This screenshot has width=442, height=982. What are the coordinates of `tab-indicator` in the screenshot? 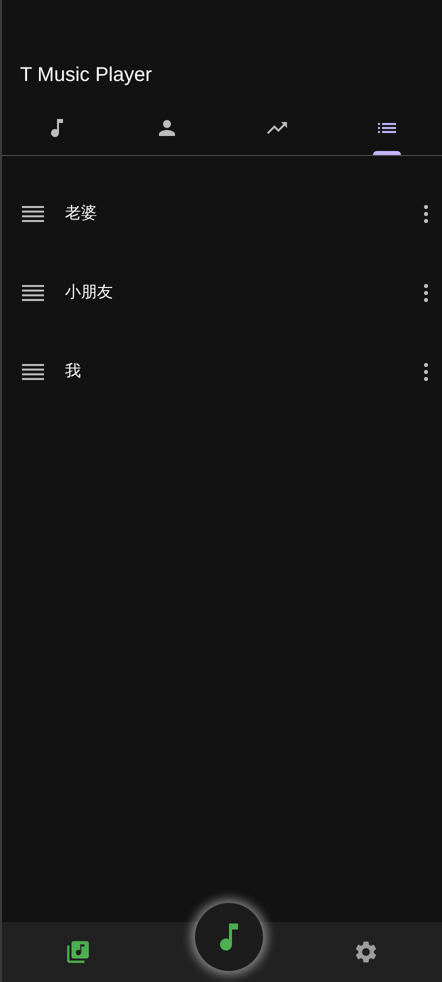 It's located at (387, 153).